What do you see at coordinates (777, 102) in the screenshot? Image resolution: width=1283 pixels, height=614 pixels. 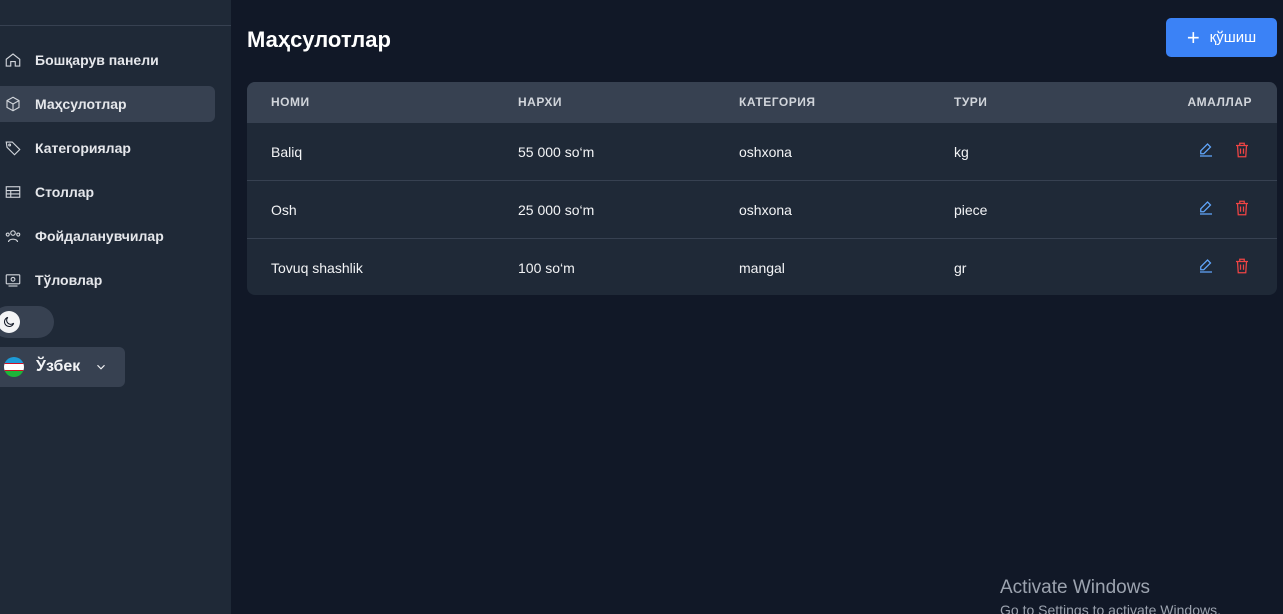 I see `column-header-category: КАТЕГОРИЯ` at bounding box center [777, 102].